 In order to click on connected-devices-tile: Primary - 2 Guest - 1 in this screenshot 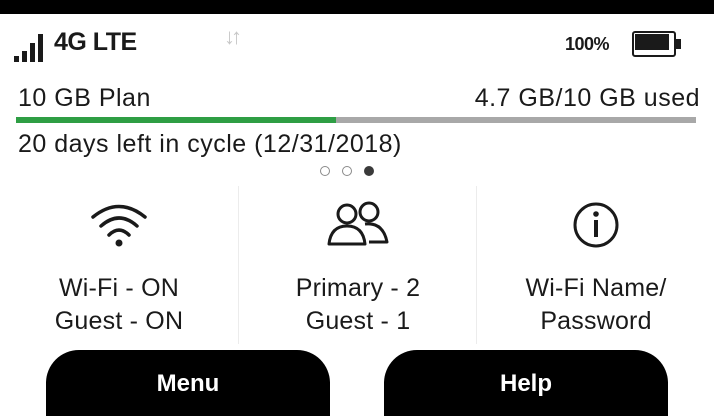, I will do `click(357, 265)`.